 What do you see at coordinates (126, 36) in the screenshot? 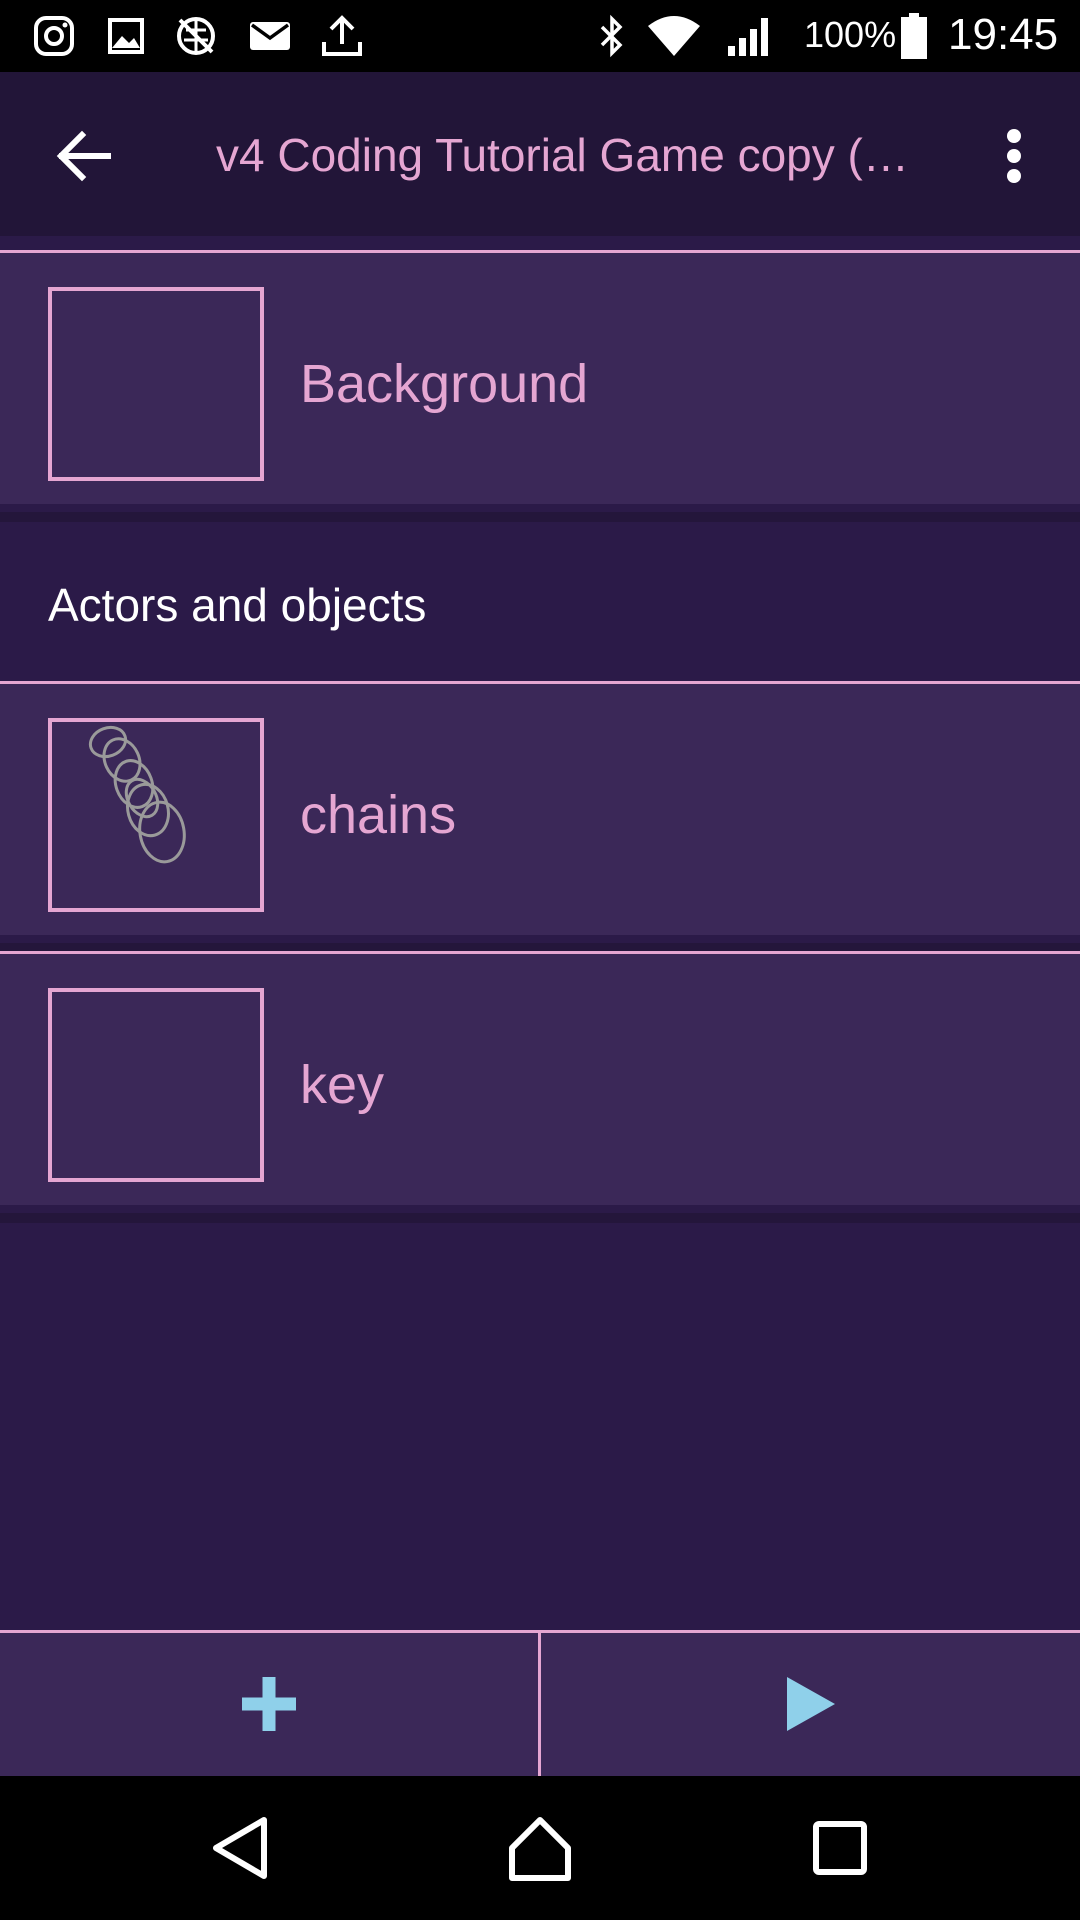
I see `image-icon` at bounding box center [126, 36].